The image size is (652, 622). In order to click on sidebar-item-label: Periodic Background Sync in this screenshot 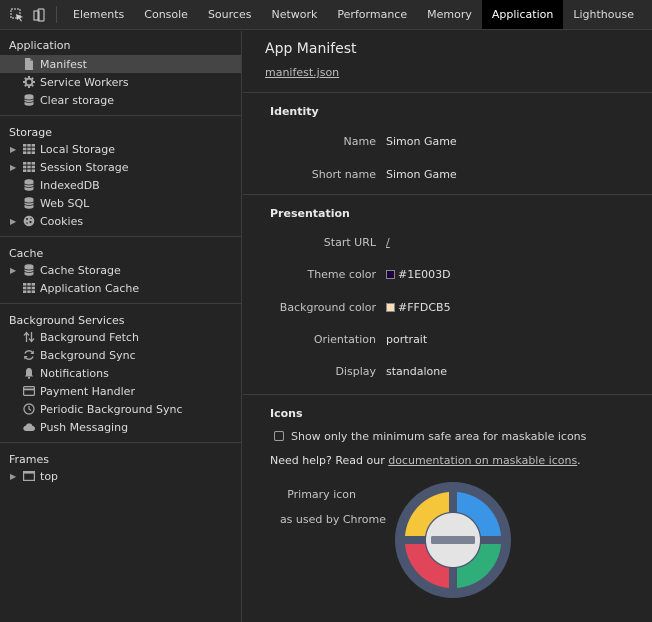, I will do `click(111, 409)`.